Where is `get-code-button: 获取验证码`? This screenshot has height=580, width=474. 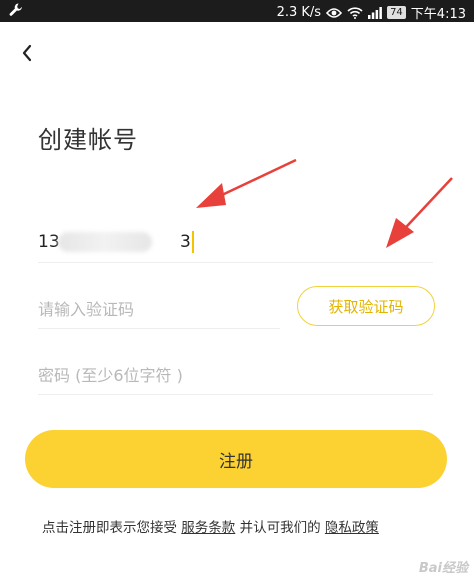 get-code-button: 获取验证码 is located at coordinates (366, 306).